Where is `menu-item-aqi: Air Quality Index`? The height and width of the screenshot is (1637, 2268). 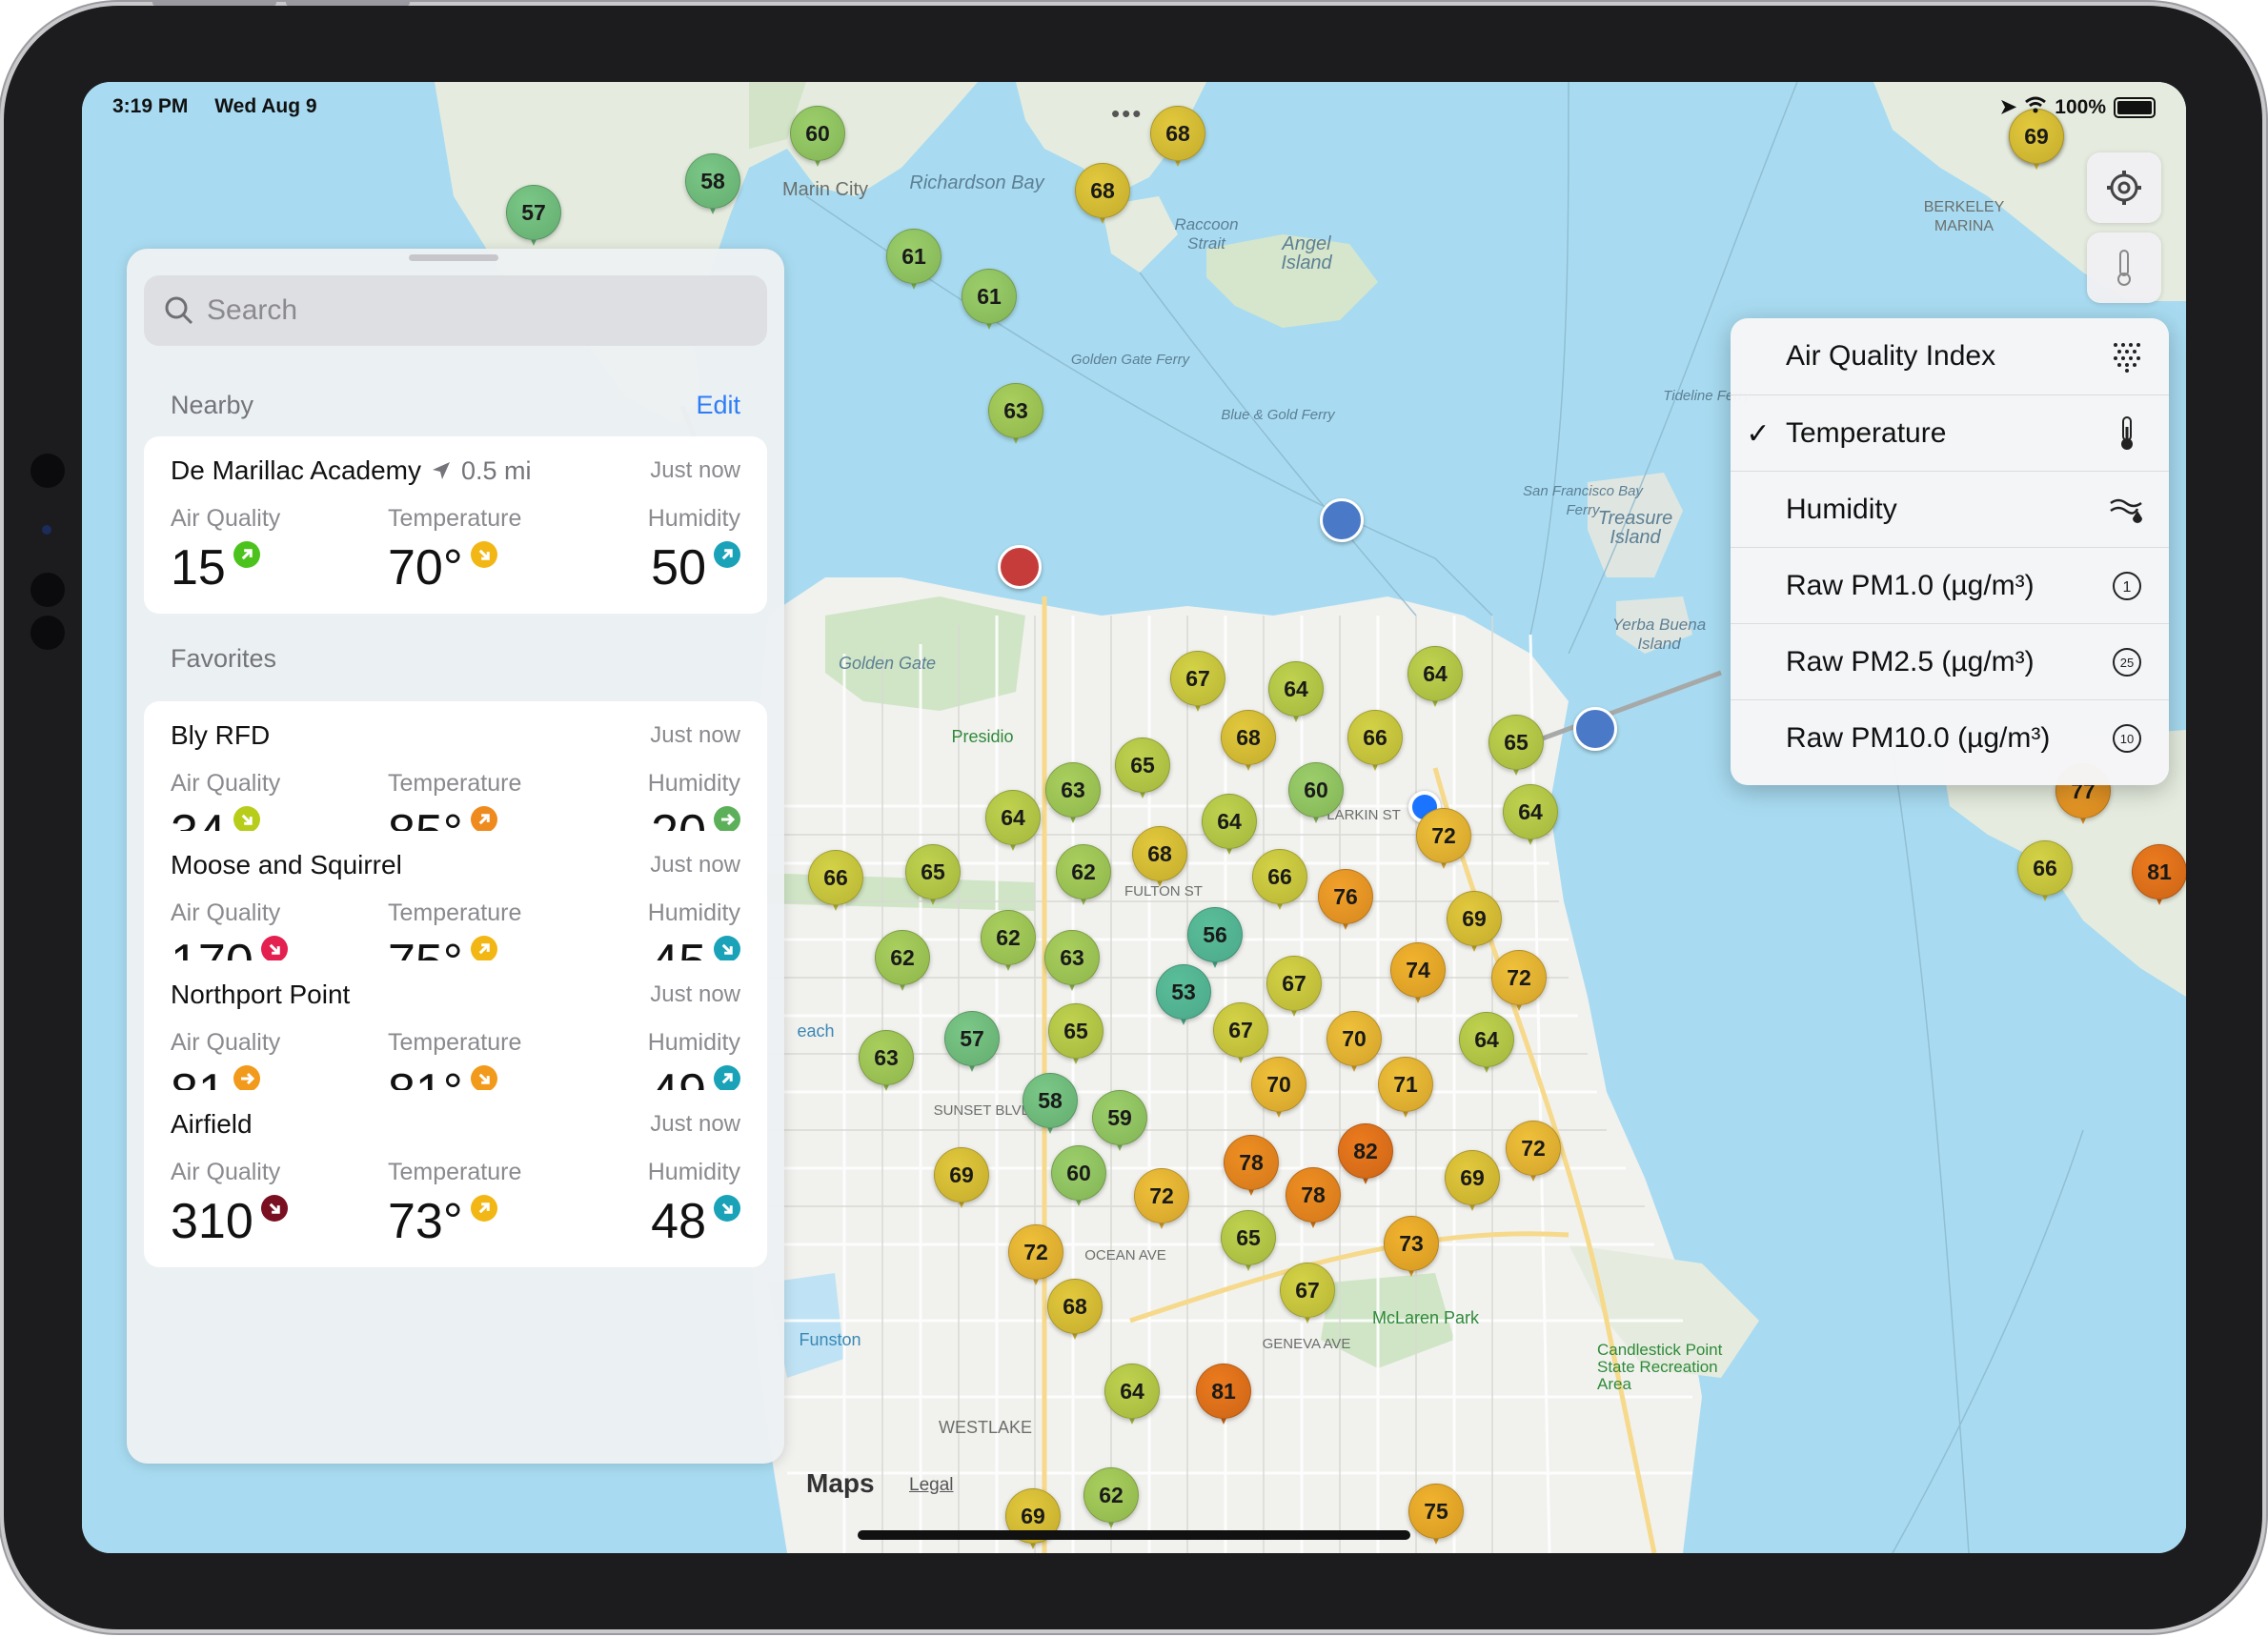
menu-item-aqi: Air Quality Index is located at coordinates (1950, 356).